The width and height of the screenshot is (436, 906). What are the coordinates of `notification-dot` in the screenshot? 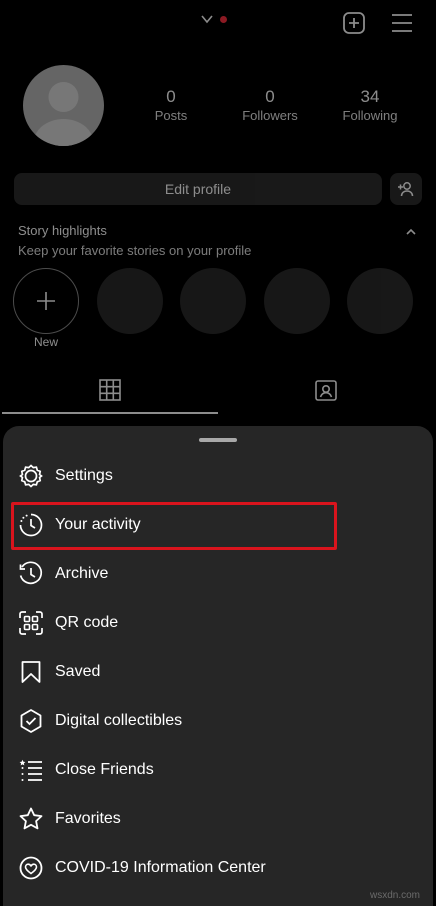 It's located at (223, 19).